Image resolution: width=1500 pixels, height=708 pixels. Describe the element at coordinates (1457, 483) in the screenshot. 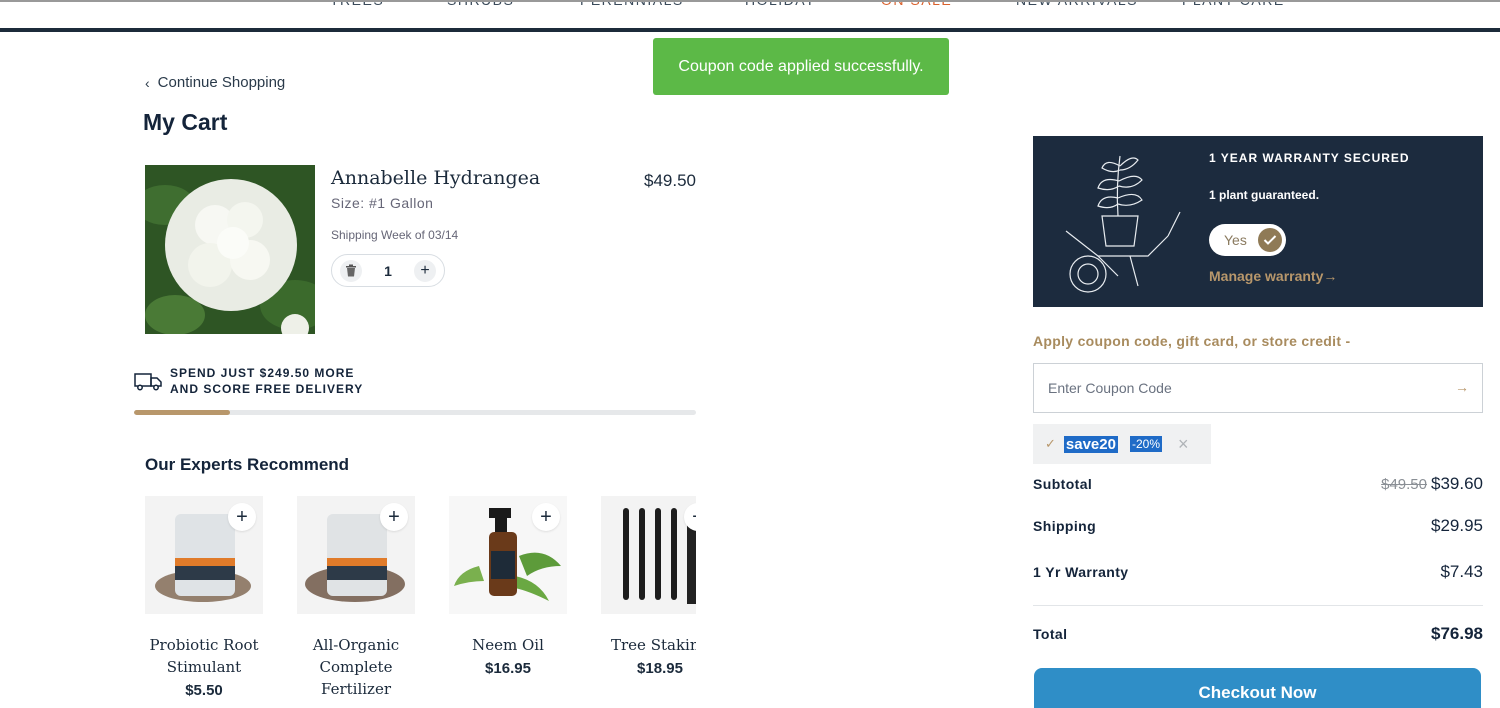

I see `subtotal-value: $39.60` at that location.